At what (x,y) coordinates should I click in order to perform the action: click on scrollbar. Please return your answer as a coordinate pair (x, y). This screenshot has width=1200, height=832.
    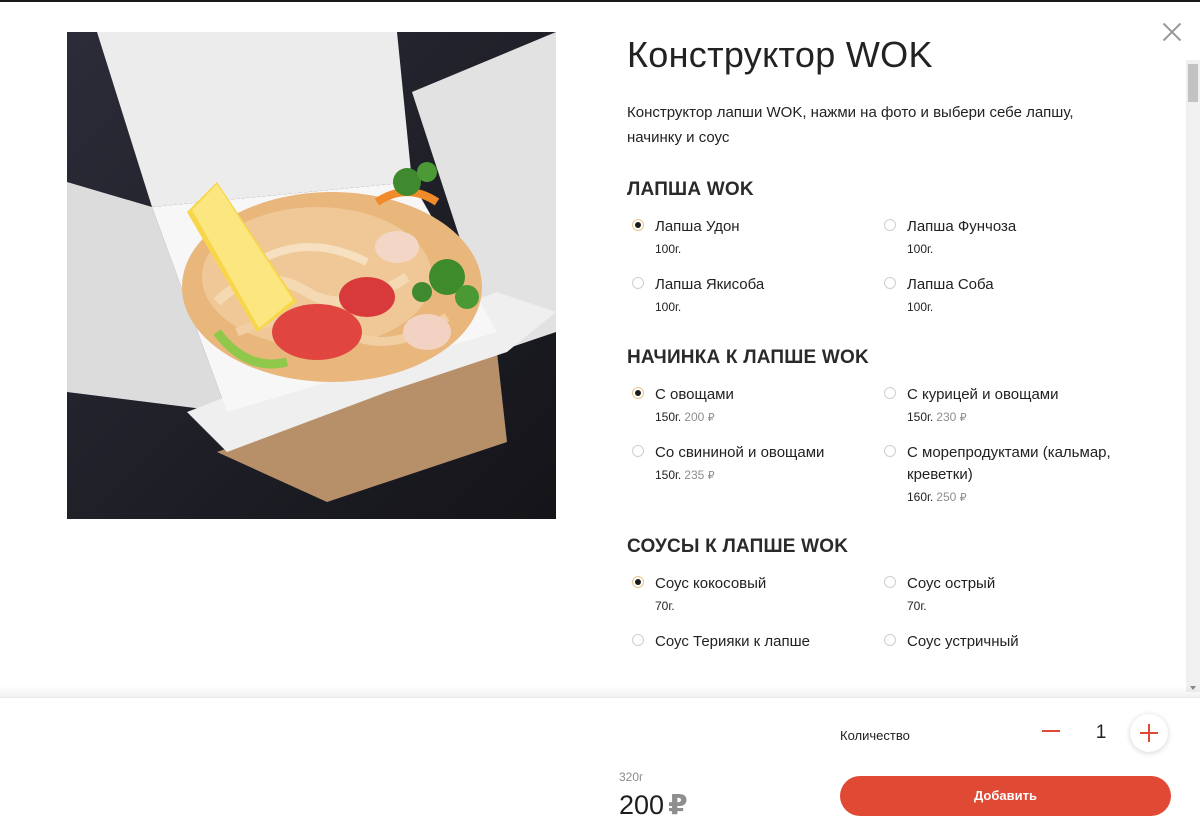
    Looking at the image, I should click on (1193, 376).